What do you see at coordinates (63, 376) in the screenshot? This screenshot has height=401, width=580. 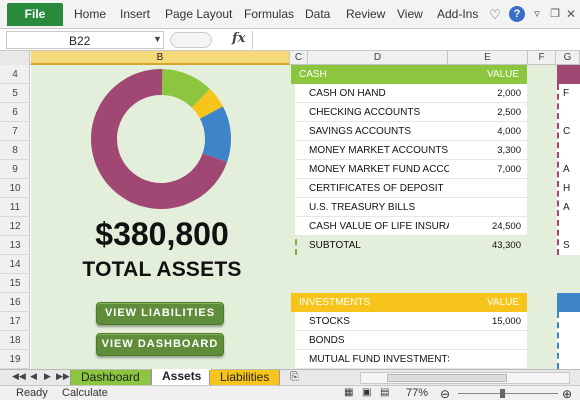 I see `last-sheet-icon: ▶▶` at bounding box center [63, 376].